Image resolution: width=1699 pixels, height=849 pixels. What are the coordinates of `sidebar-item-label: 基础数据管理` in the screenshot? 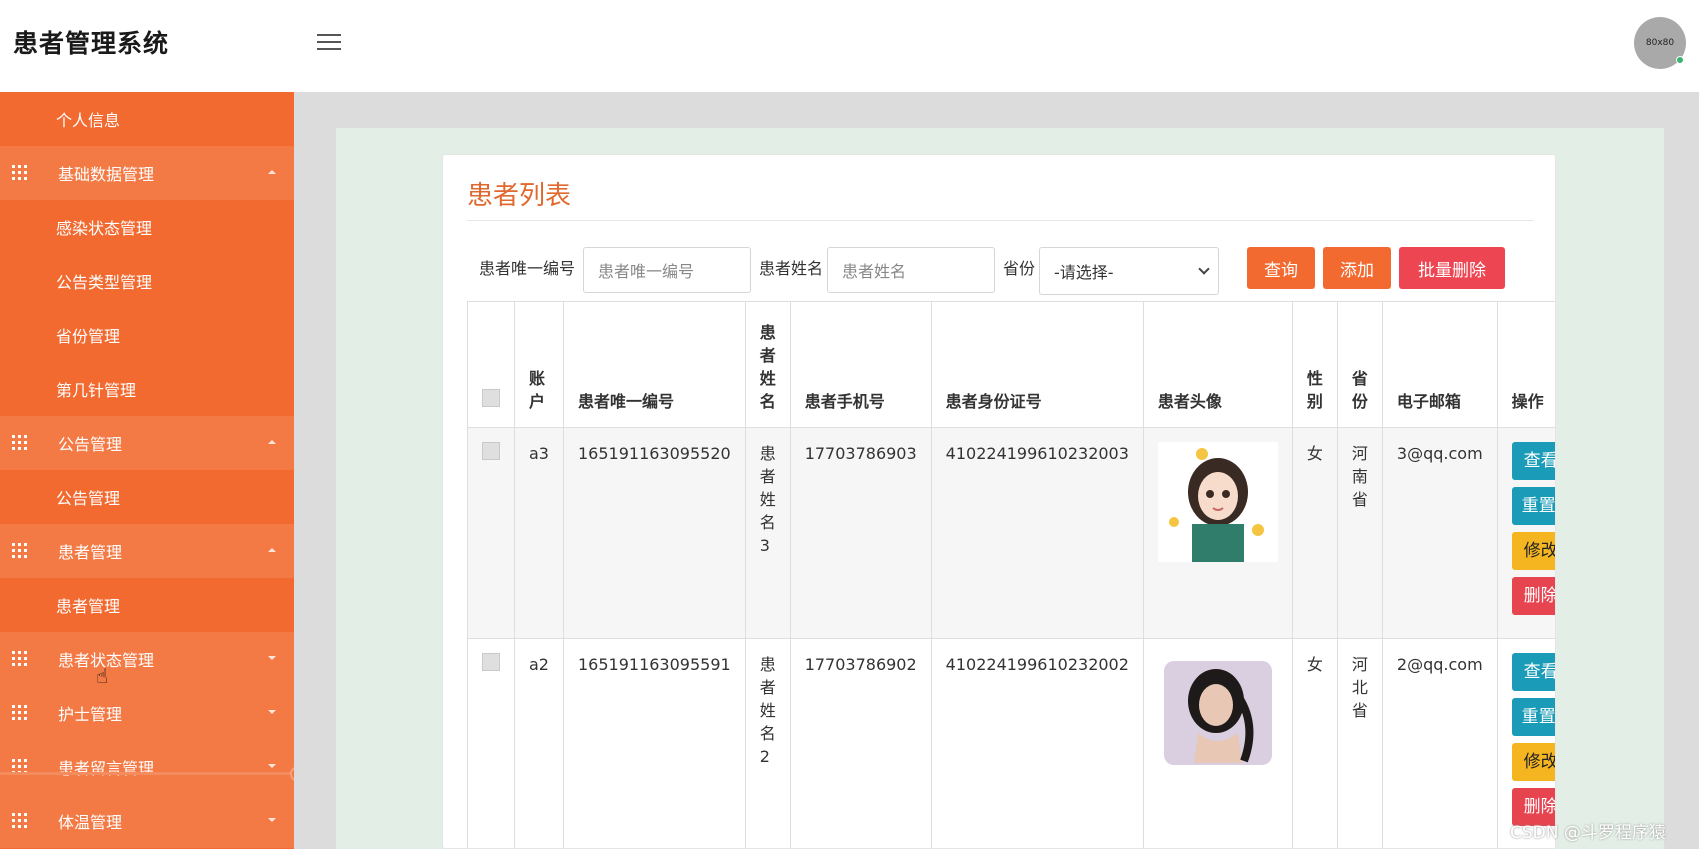 It's located at (106, 174).